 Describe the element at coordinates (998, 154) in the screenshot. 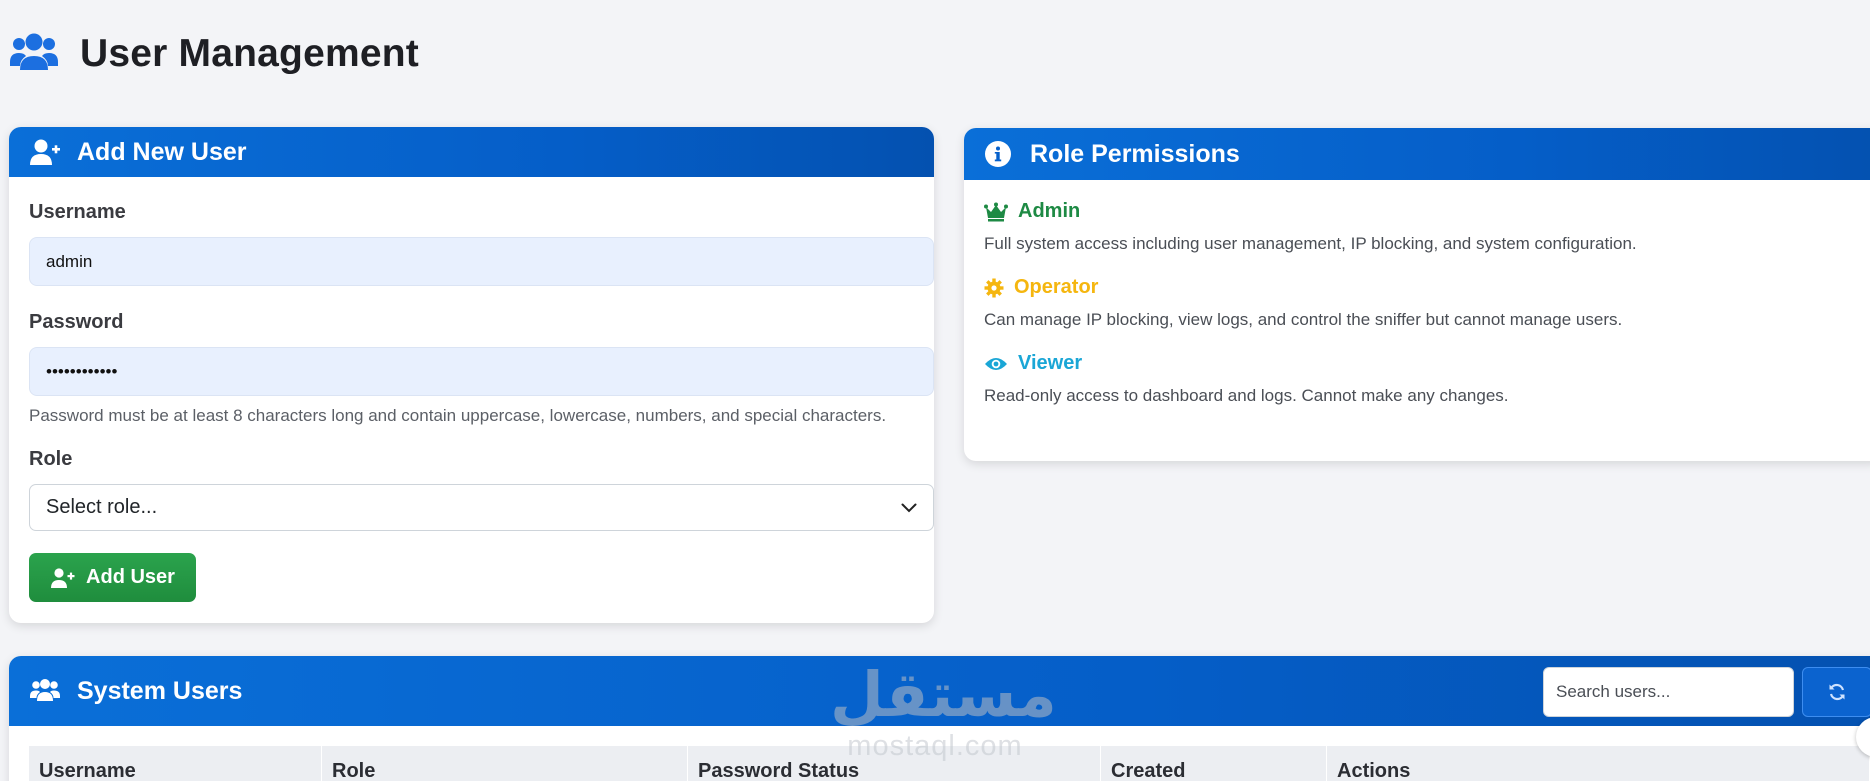

I see `info-circle-icon` at that location.